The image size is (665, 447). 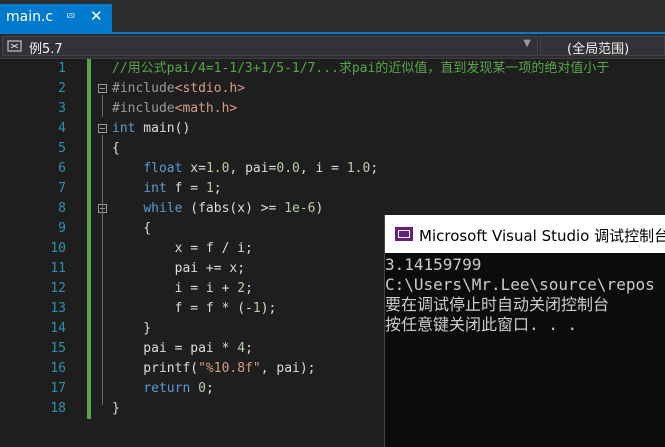 I want to click on line-number: 4, so click(x=62, y=128).